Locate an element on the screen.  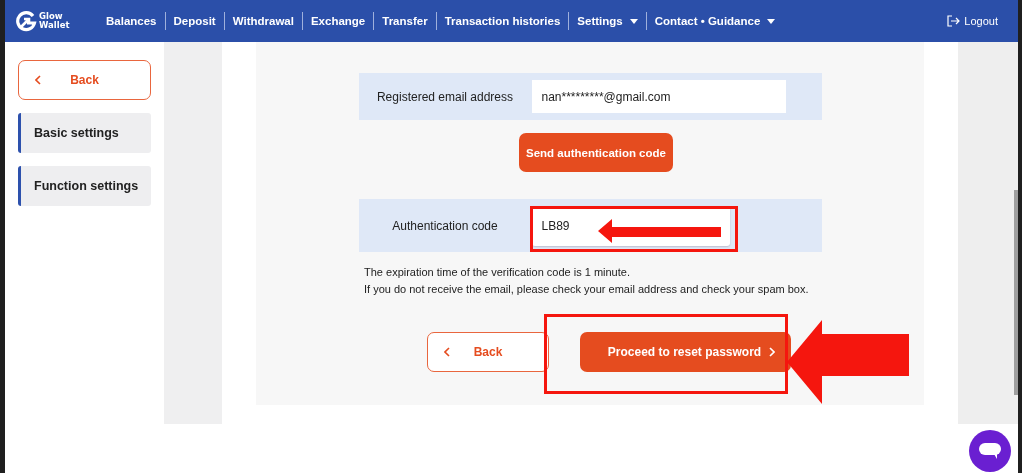
logout-link: Logout is located at coordinates (972, 21).